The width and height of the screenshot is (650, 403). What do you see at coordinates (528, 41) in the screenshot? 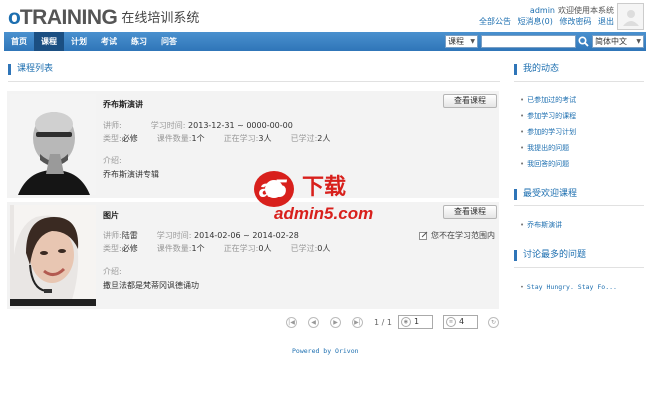
I see `search-input` at bounding box center [528, 41].